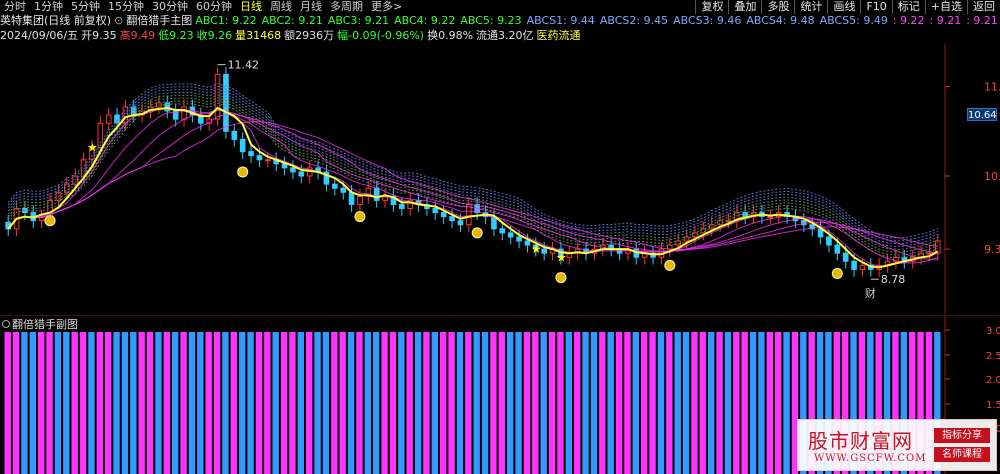 This screenshot has width=1000, height=474. Describe the element at coordinates (346, 7) in the screenshot. I see `tab-multi-period: 多周期` at that location.